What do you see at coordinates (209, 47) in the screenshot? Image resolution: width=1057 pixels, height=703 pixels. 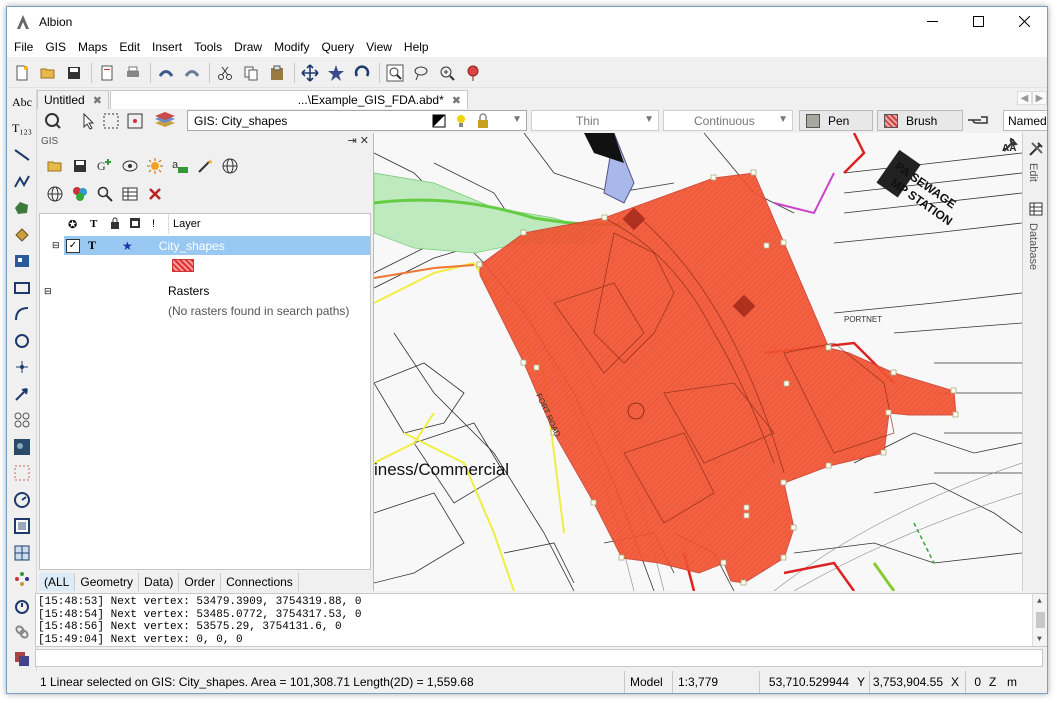 I see `menu-tools: Tools` at bounding box center [209, 47].